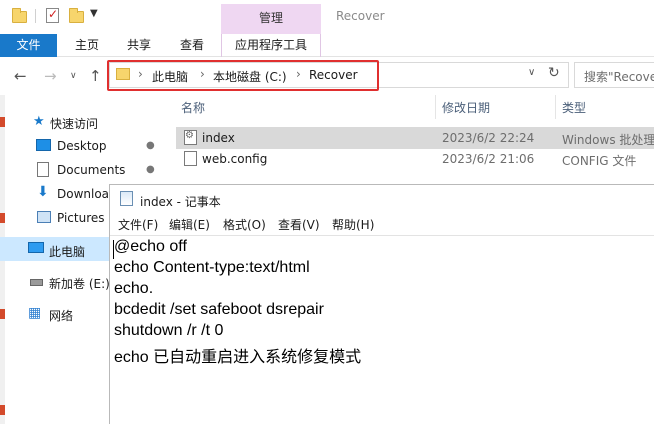 The width and height of the screenshot is (654, 424). Describe the element at coordinates (73, 76) in the screenshot. I see `recent-locations-chevron-icon: ∨` at that location.